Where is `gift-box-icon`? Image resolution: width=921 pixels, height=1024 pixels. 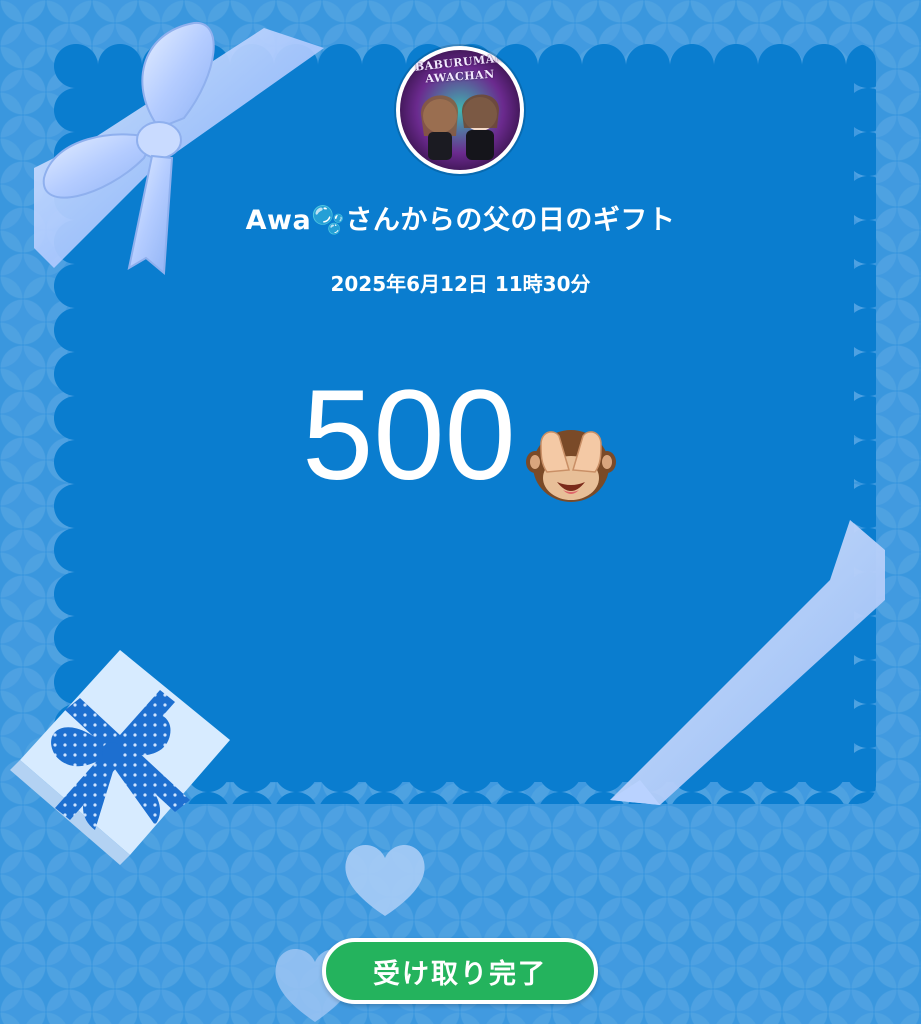
gift-box-icon is located at coordinates (120, 757).